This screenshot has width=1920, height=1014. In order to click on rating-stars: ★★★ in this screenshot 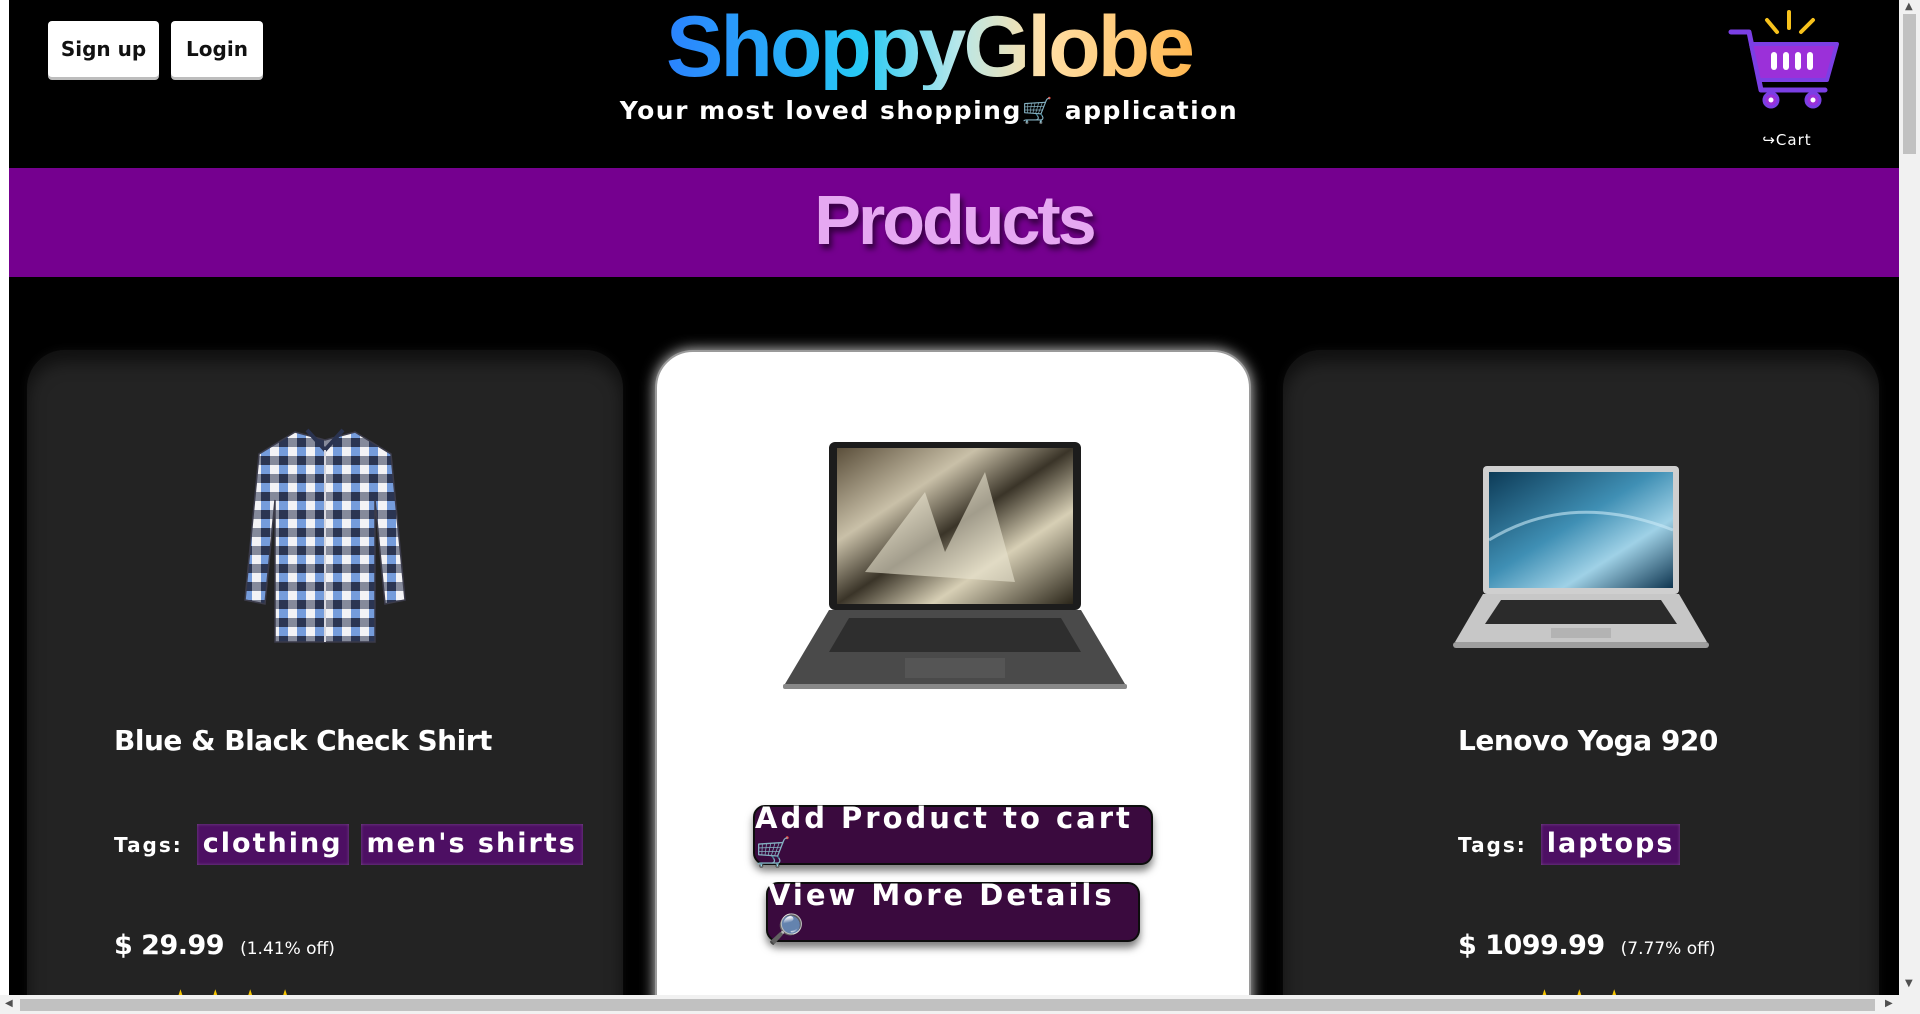, I will do `click(1583, 989)`.